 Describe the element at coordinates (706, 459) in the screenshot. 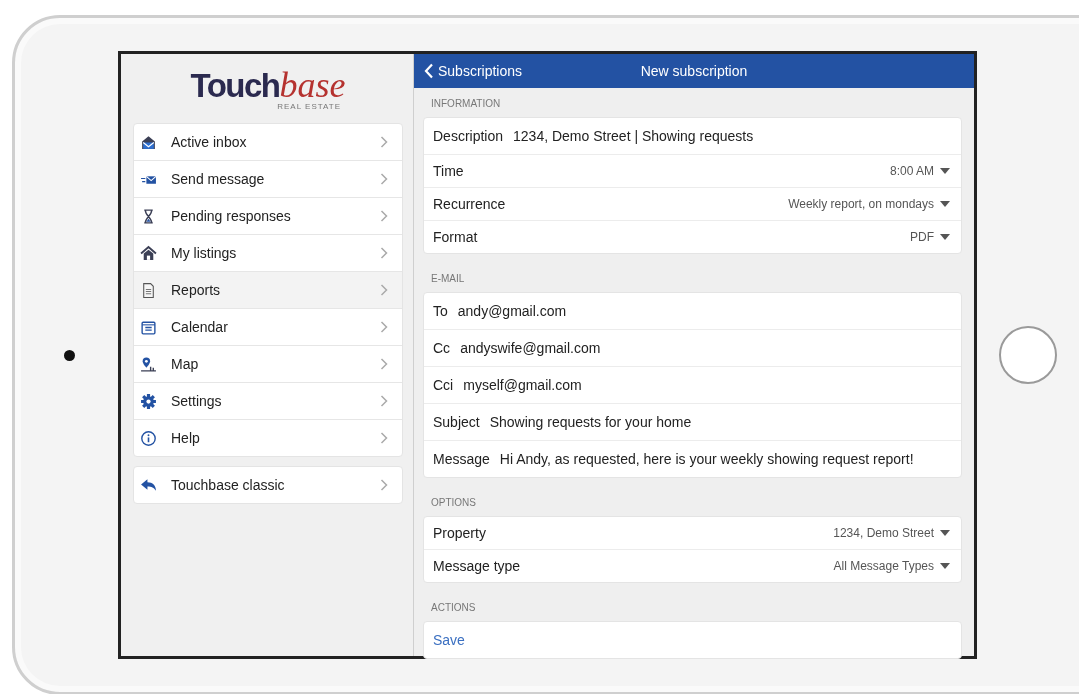

I see `text-field: Hi Andy, as requested, here is your weekly showing request report!` at that location.